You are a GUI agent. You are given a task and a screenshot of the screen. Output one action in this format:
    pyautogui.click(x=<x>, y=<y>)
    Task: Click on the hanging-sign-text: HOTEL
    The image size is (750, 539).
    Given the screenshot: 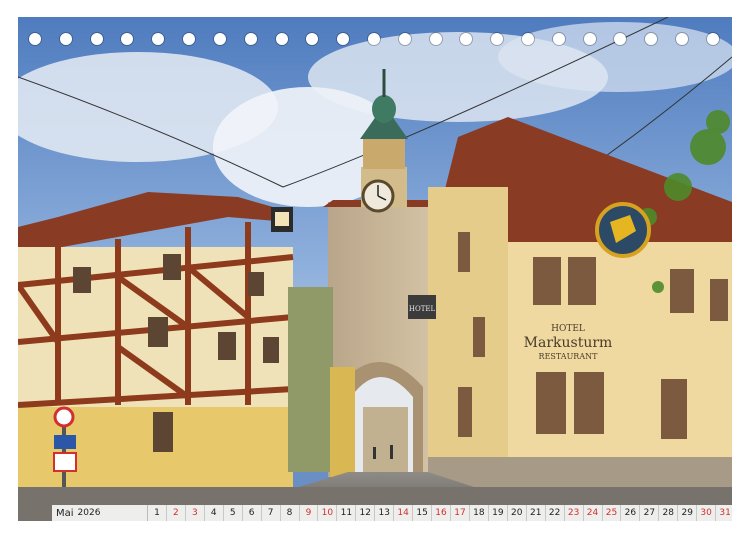 What is the action you would take?
    pyautogui.click(x=422, y=309)
    